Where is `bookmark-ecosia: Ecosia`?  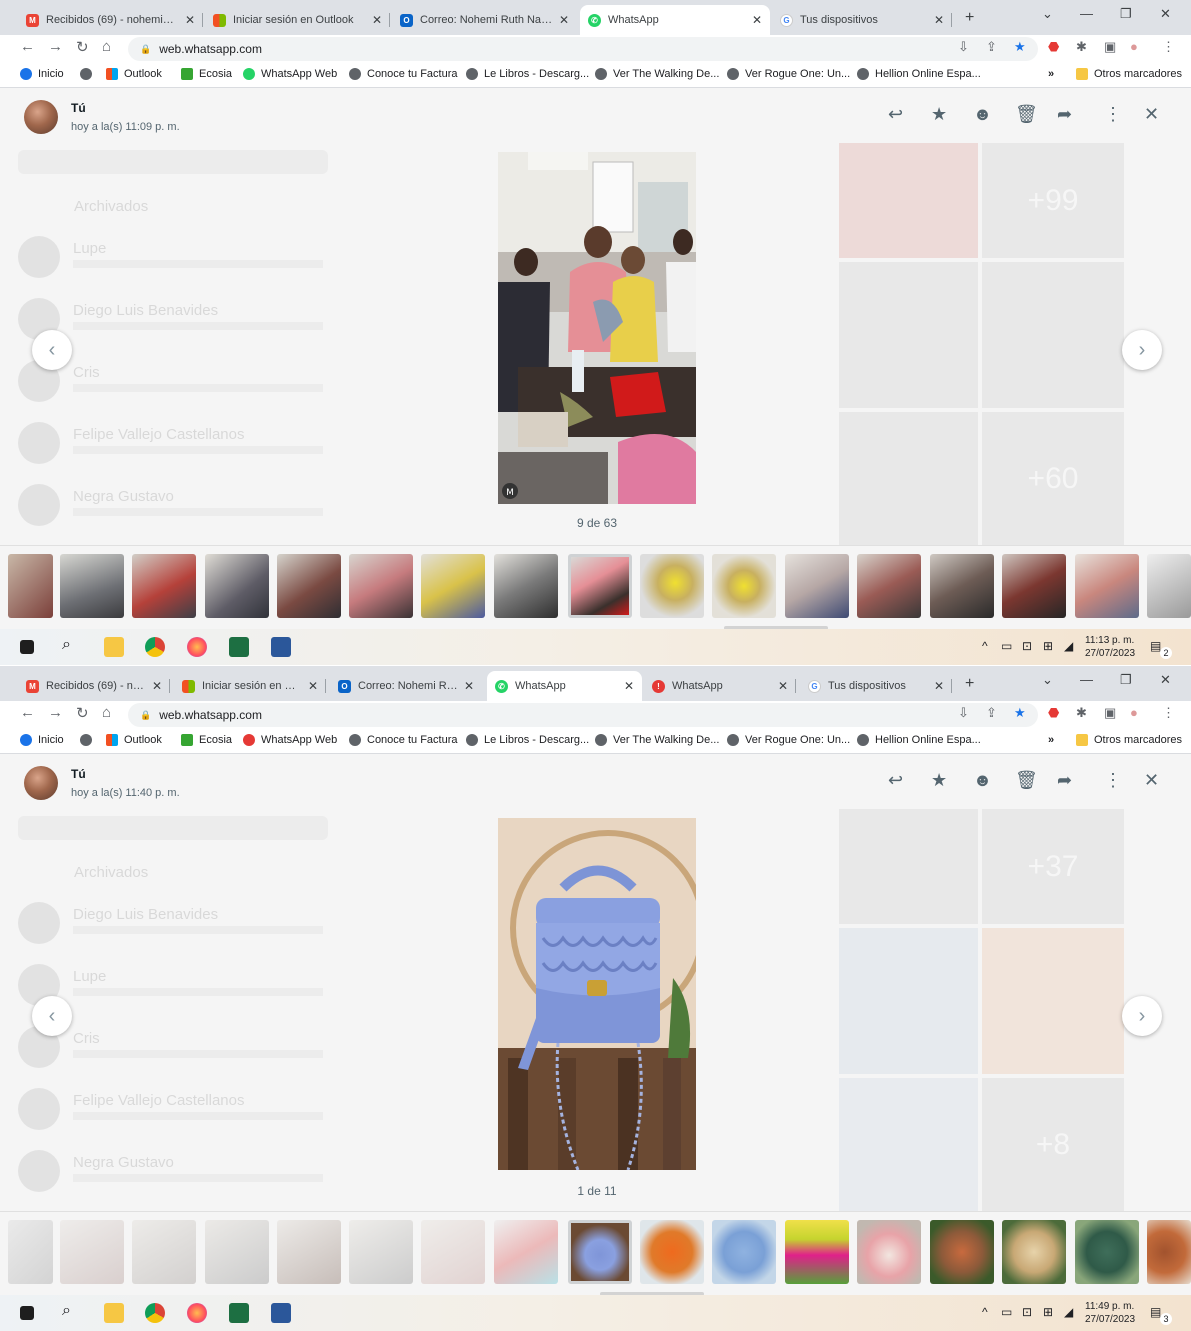
bookmark-ecosia: Ecosia is located at coordinates (206, 74).